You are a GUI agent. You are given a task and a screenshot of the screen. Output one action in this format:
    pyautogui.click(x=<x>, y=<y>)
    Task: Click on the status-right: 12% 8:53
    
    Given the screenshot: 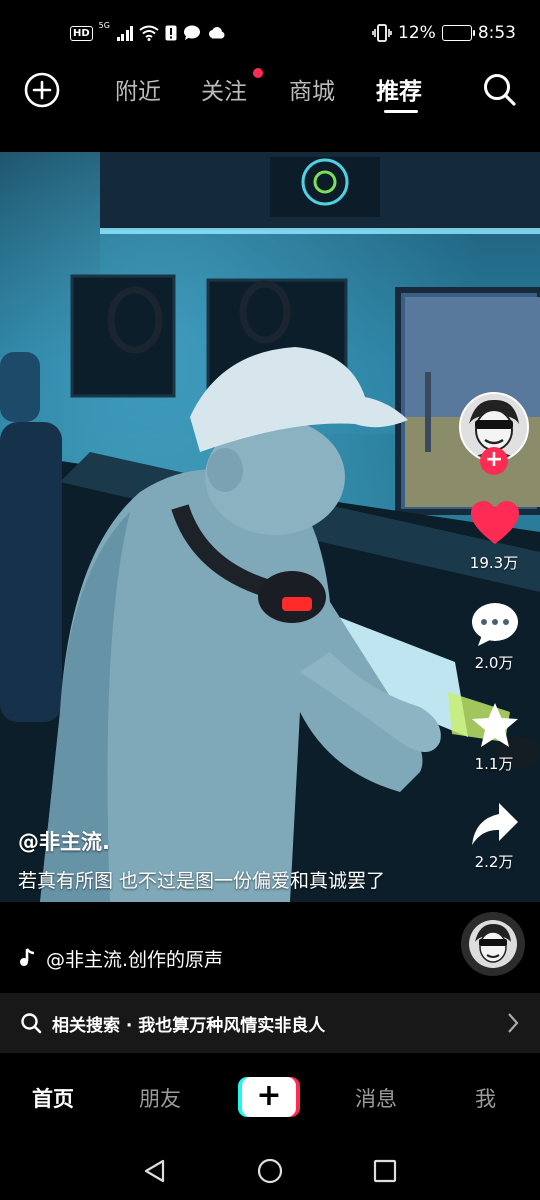 What is the action you would take?
    pyautogui.click(x=444, y=33)
    